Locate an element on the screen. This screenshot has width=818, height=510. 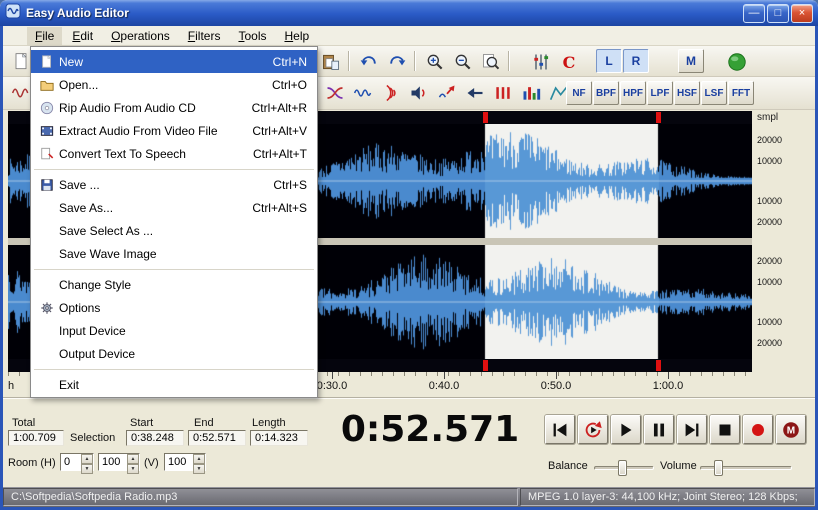
menu-item-save-as: Save As... Ctrl+Alt+S is located at coordinates (174, 207).